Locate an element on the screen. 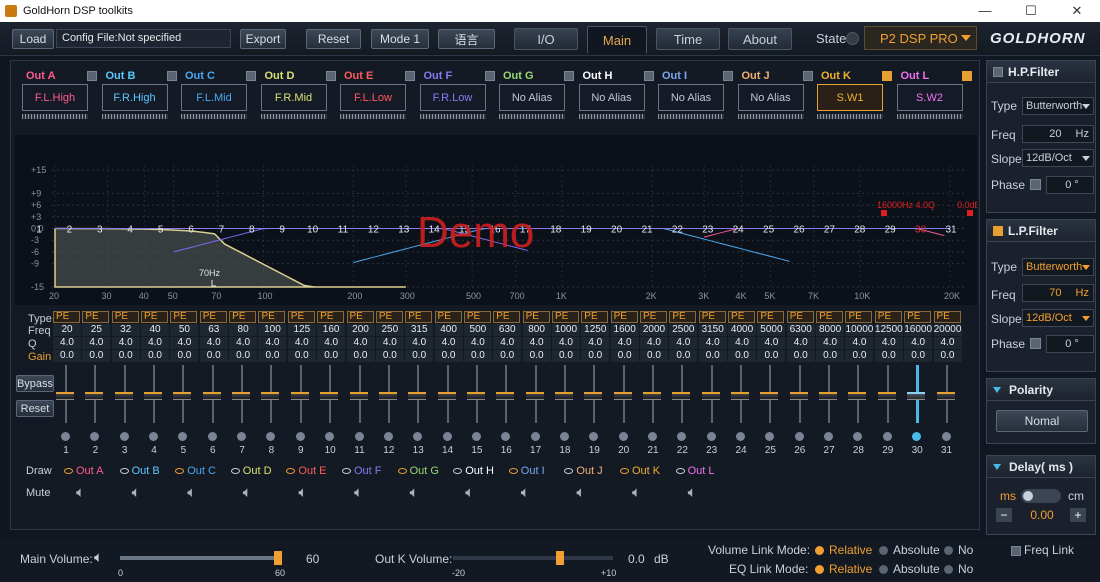 The width and height of the screenshot is (1100, 582). eq-freq-cell: 20 is located at coordinates (67, 330).